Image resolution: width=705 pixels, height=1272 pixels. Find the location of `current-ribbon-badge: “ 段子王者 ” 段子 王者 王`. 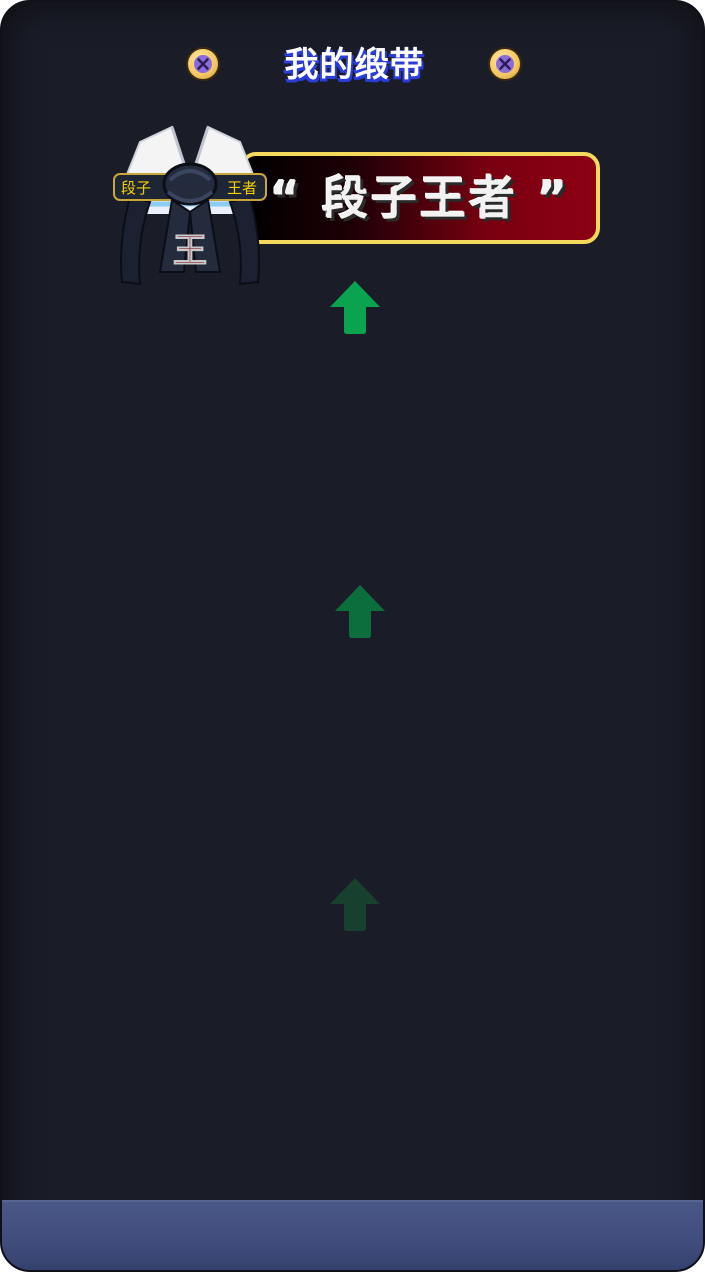

current-ribbon-badge: “ 段子王者 ” 段子 王者 王 is located at coordinates (360, 207).